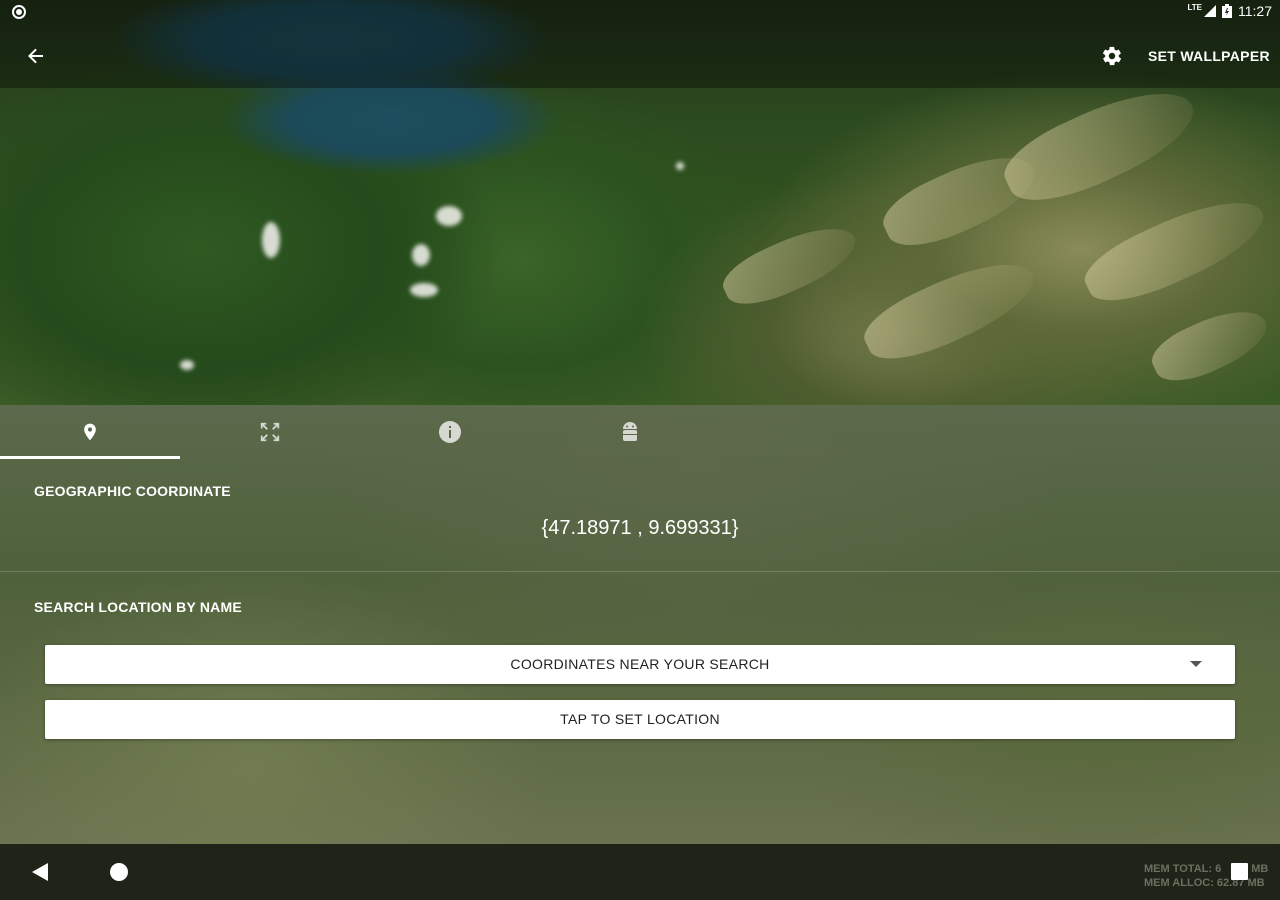  I want to click on mem-total-text: MEM TOTAL: 6, so click(1183, 869).